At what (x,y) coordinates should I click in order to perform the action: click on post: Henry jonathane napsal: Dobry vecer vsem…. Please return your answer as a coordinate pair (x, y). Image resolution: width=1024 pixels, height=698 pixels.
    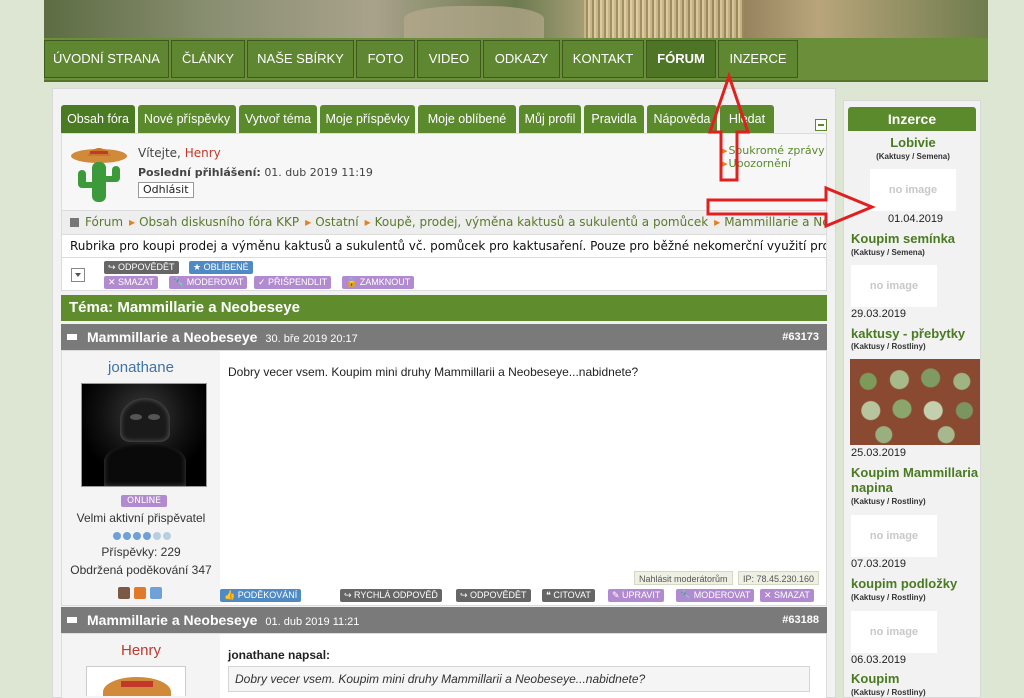
    Looking at the image, I should click on (444, 665).